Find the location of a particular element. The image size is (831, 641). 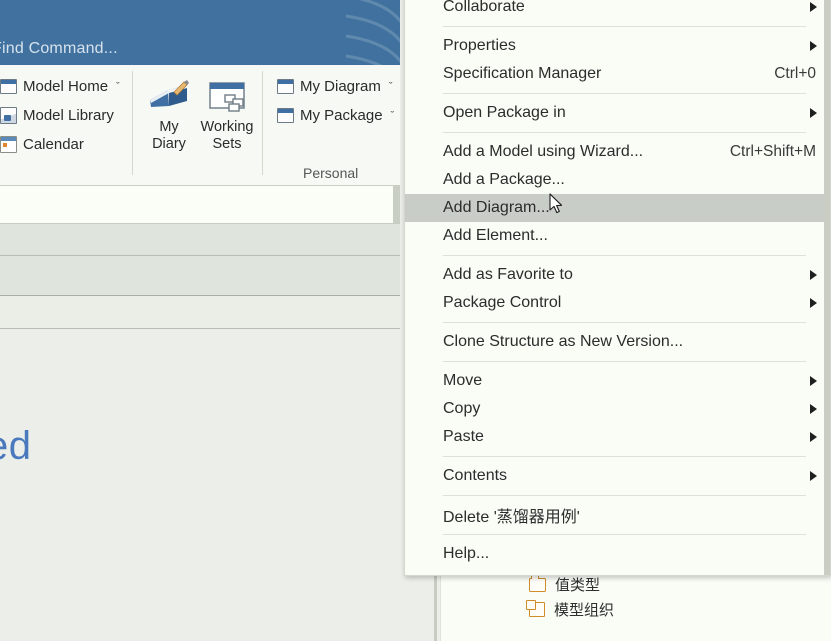

menu-item-label: Copy is located at coordinates (462, 408).